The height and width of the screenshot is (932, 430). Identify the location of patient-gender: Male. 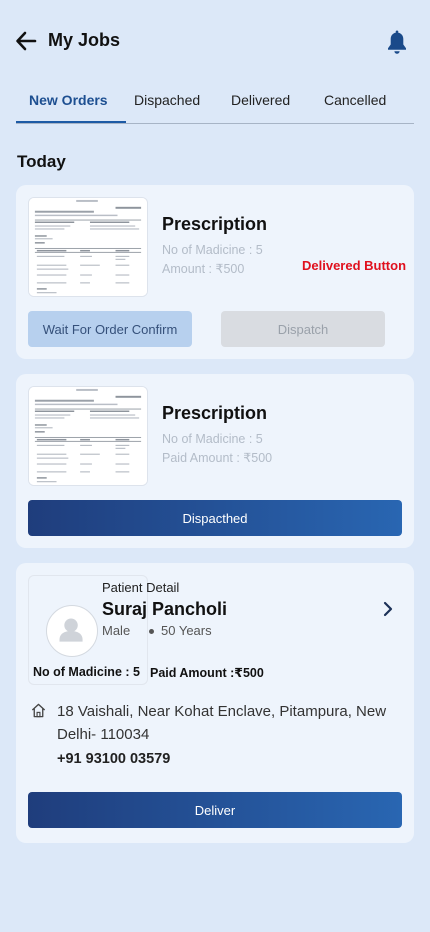
(116, 630).